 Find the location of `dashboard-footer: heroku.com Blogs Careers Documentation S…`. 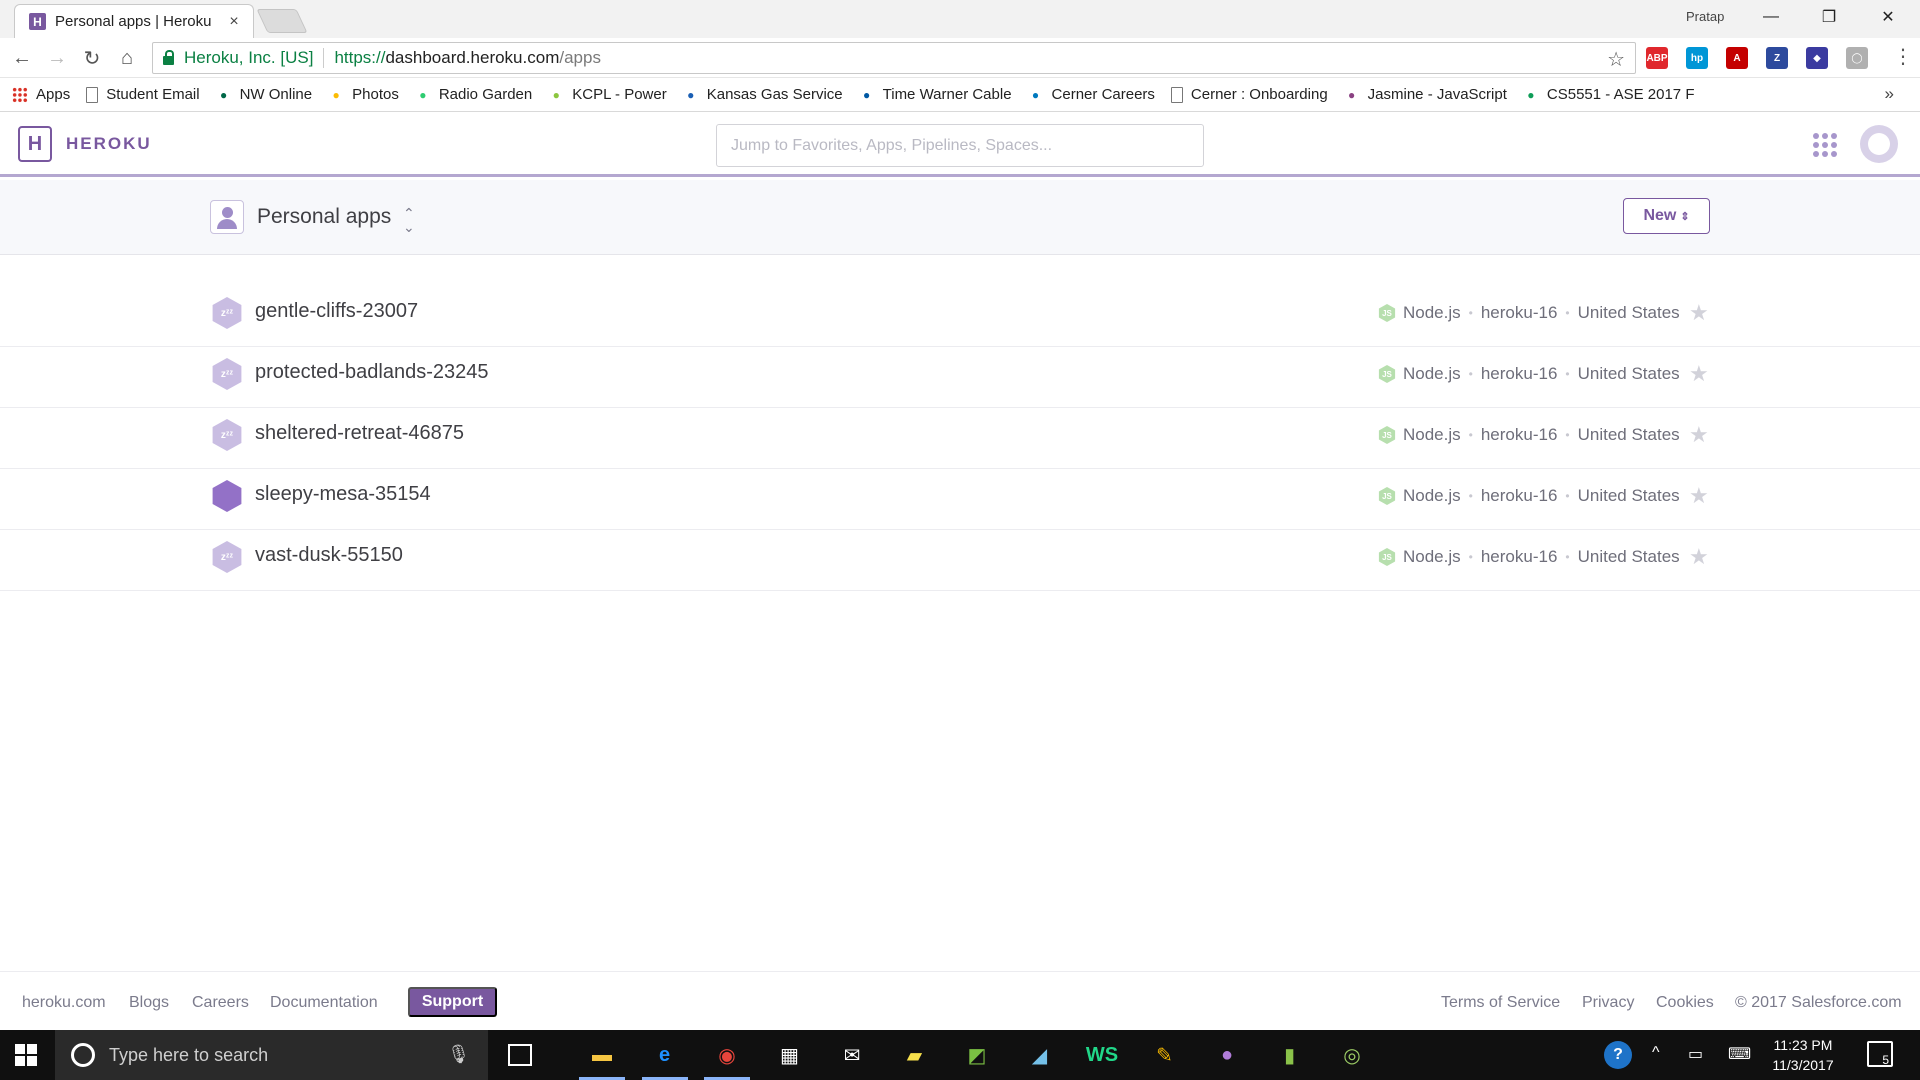

dashboard-footer: heroku.com Blogs Careers Documentation S… is located at coordinates (960, 1000).